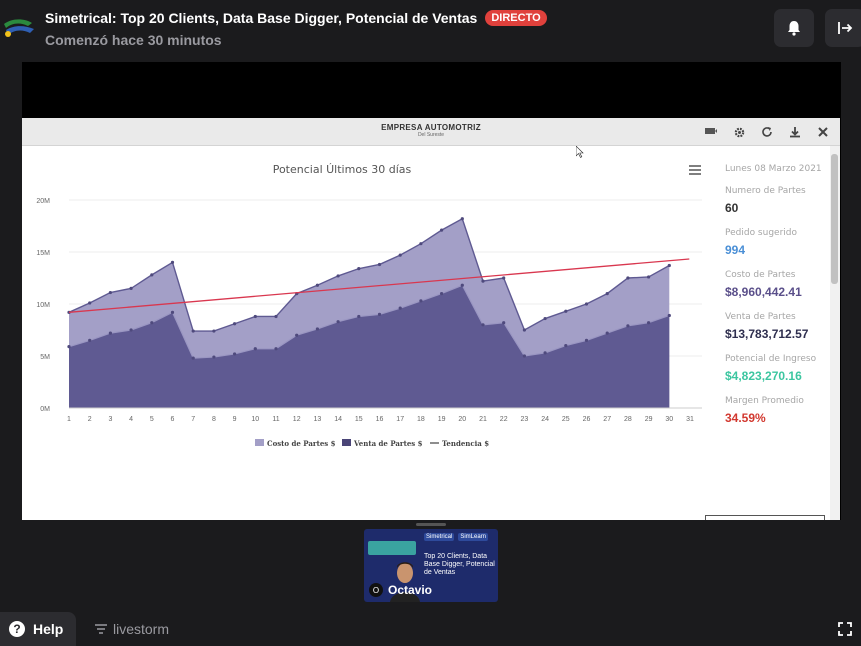 This screenshot has height=646, width=861. I want to click on x-tick-label: 28, so click(628, 419).